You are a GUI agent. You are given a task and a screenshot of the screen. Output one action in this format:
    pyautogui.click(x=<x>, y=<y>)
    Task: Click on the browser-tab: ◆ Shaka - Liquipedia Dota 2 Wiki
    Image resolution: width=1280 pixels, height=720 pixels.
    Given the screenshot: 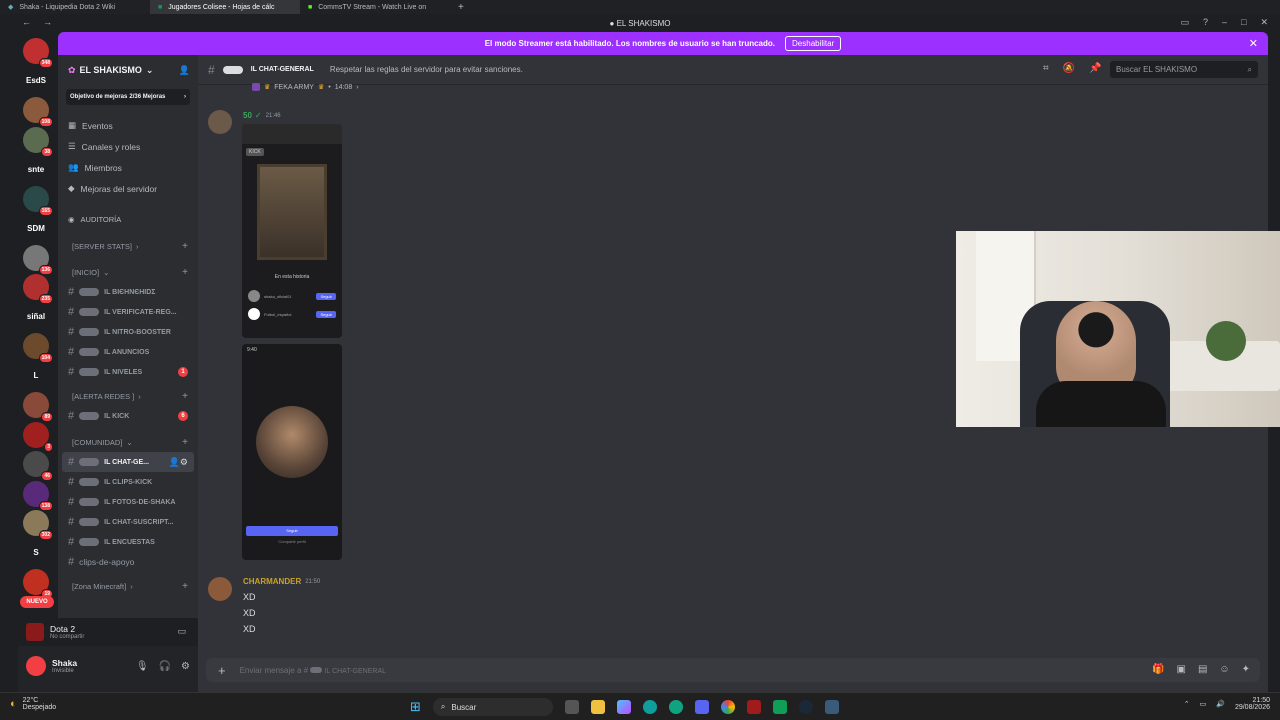 What is the action you would take?
    pyautogui.click(x=75, y=7)
    